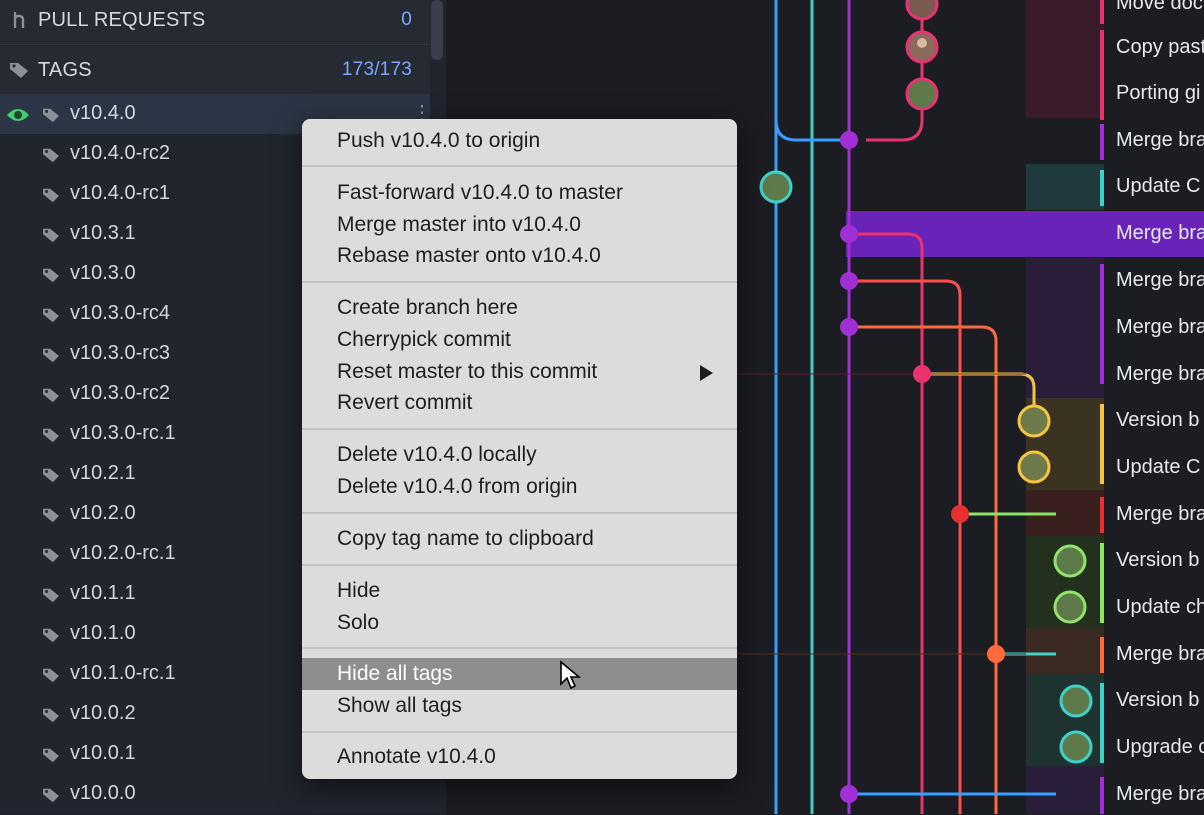  I want to click on pull-request-icon, so click(19, 20).